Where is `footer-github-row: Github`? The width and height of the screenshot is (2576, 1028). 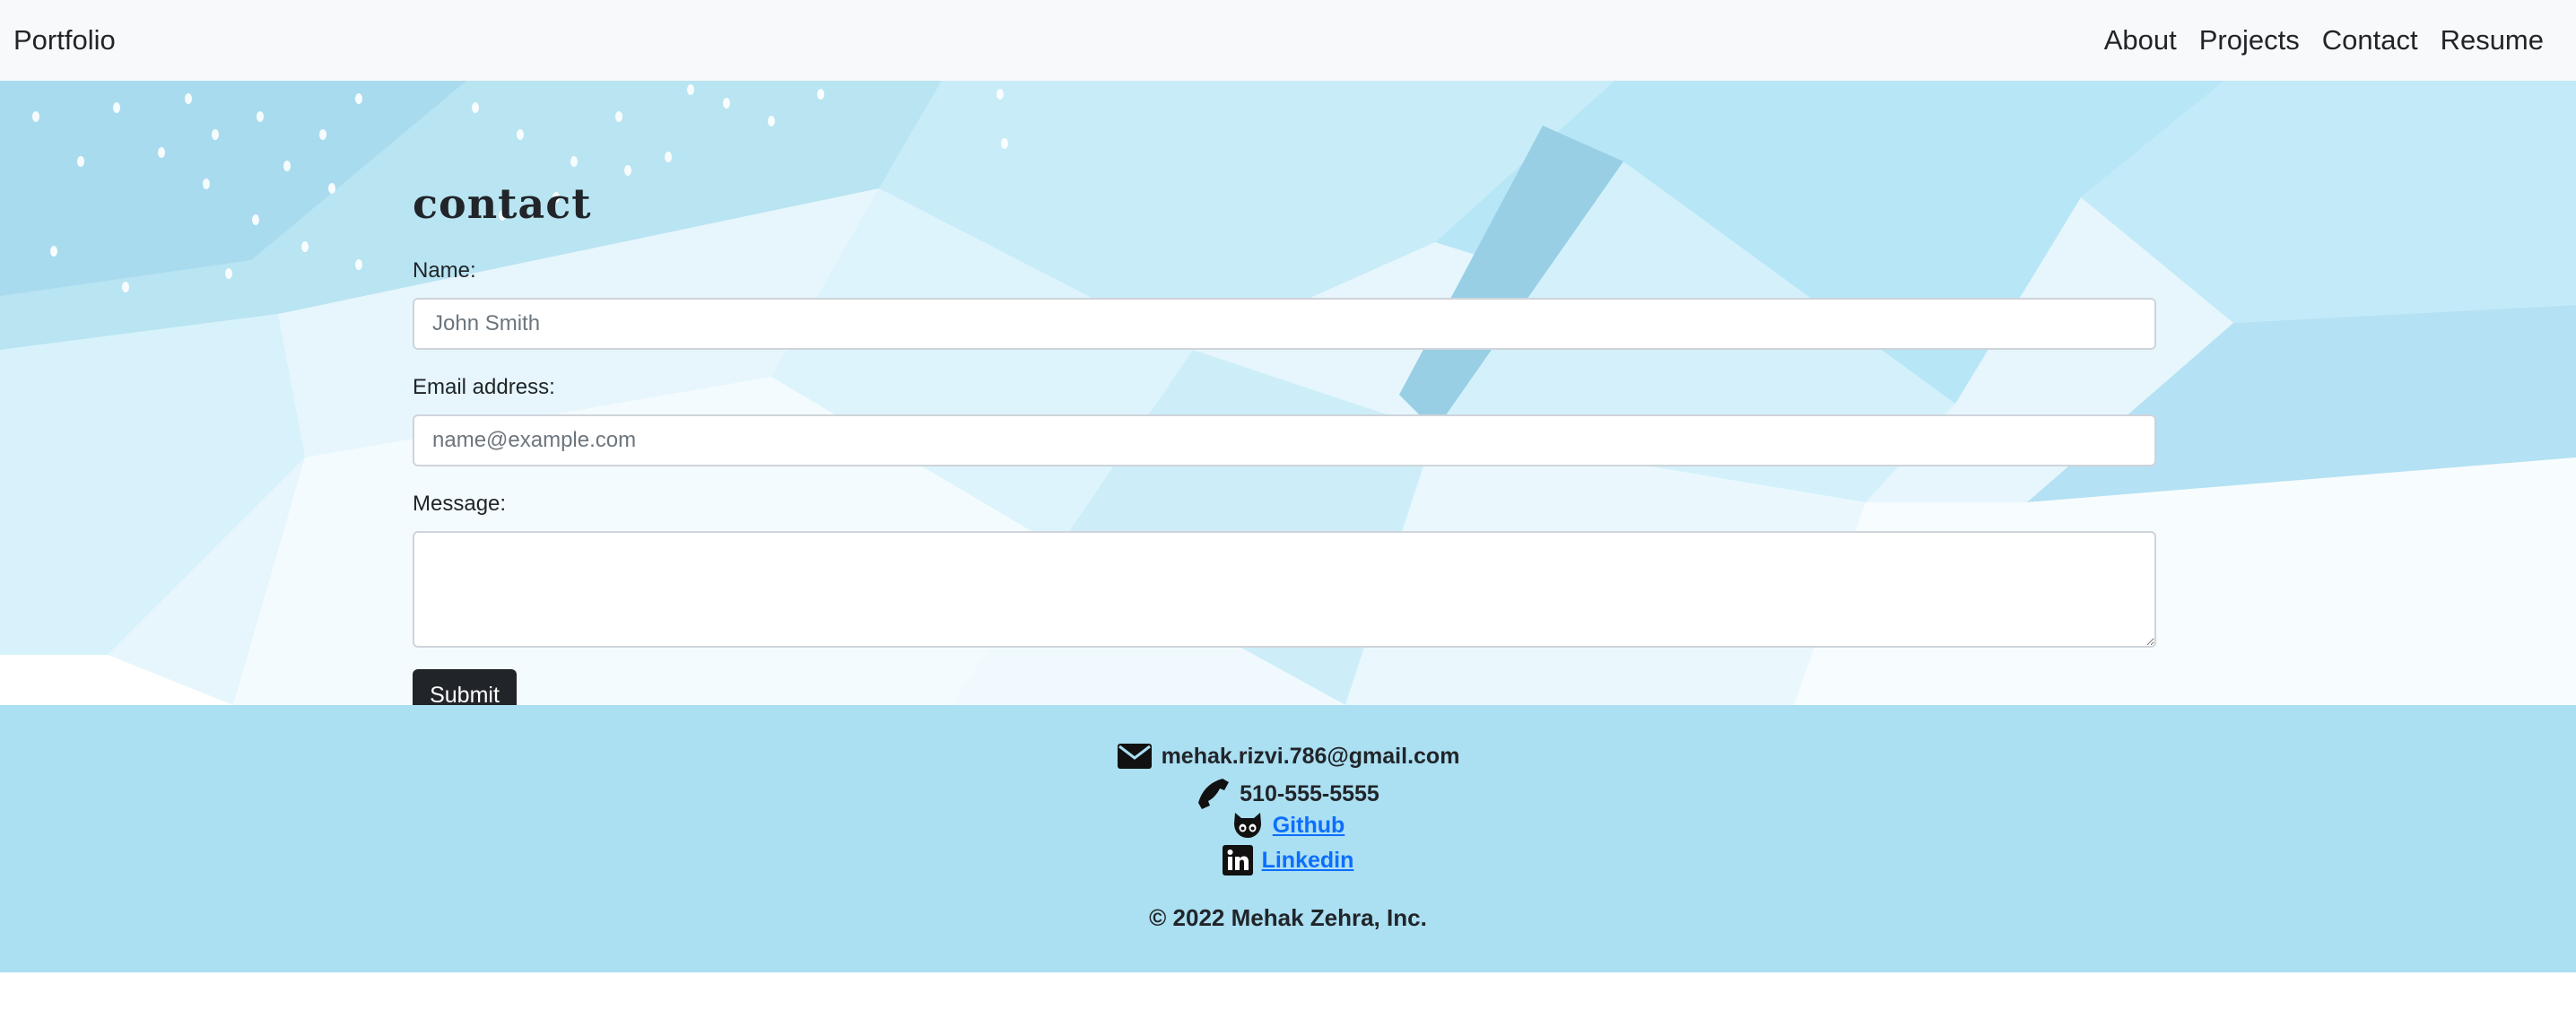
footer-github-row: Github is located at coordinates (1288, 825).